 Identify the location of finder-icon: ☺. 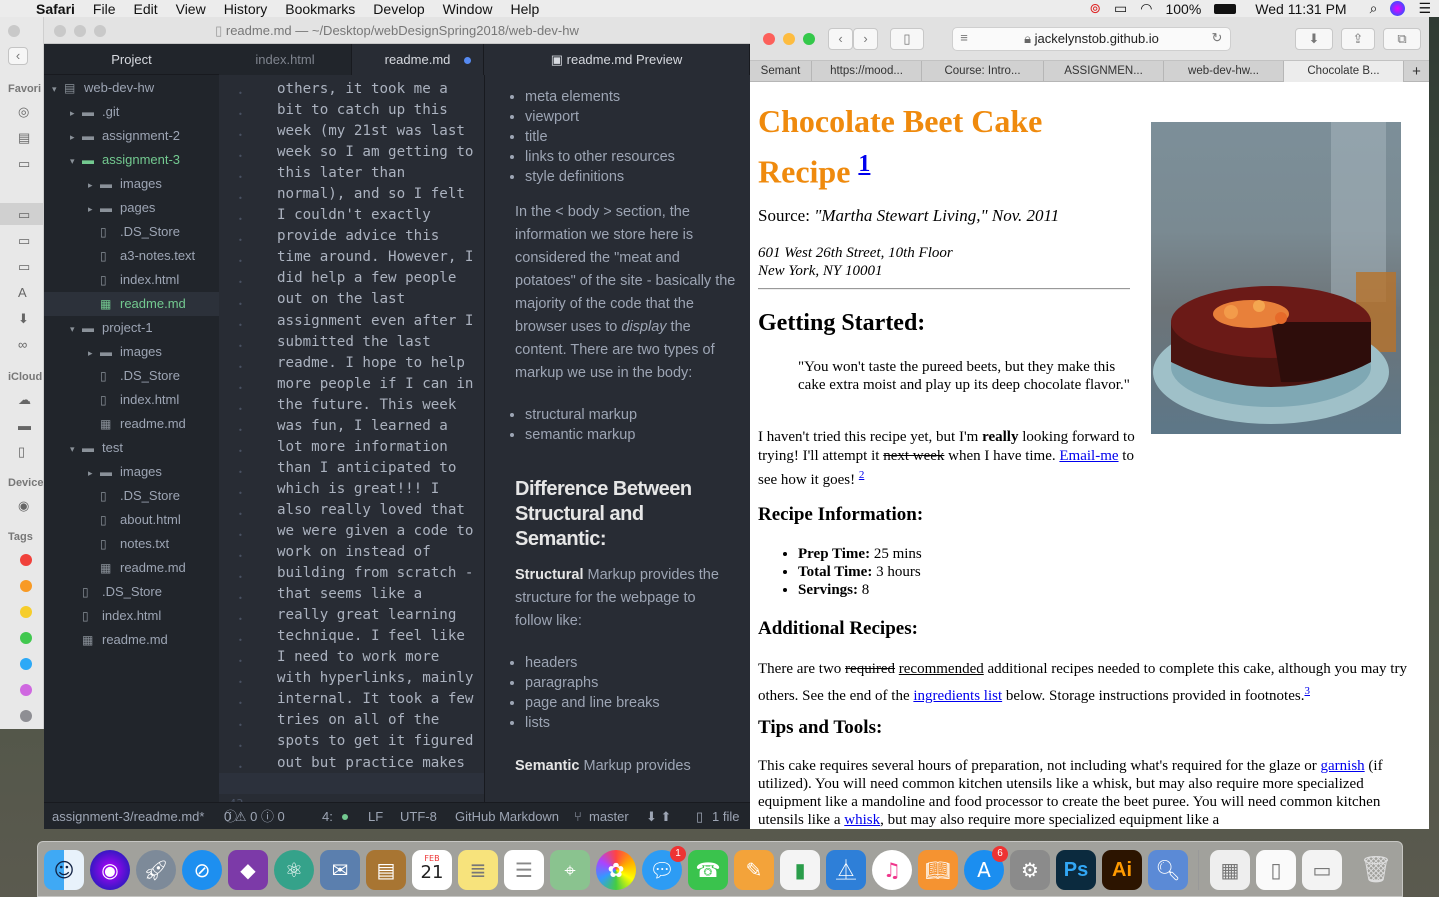
(64, 870).